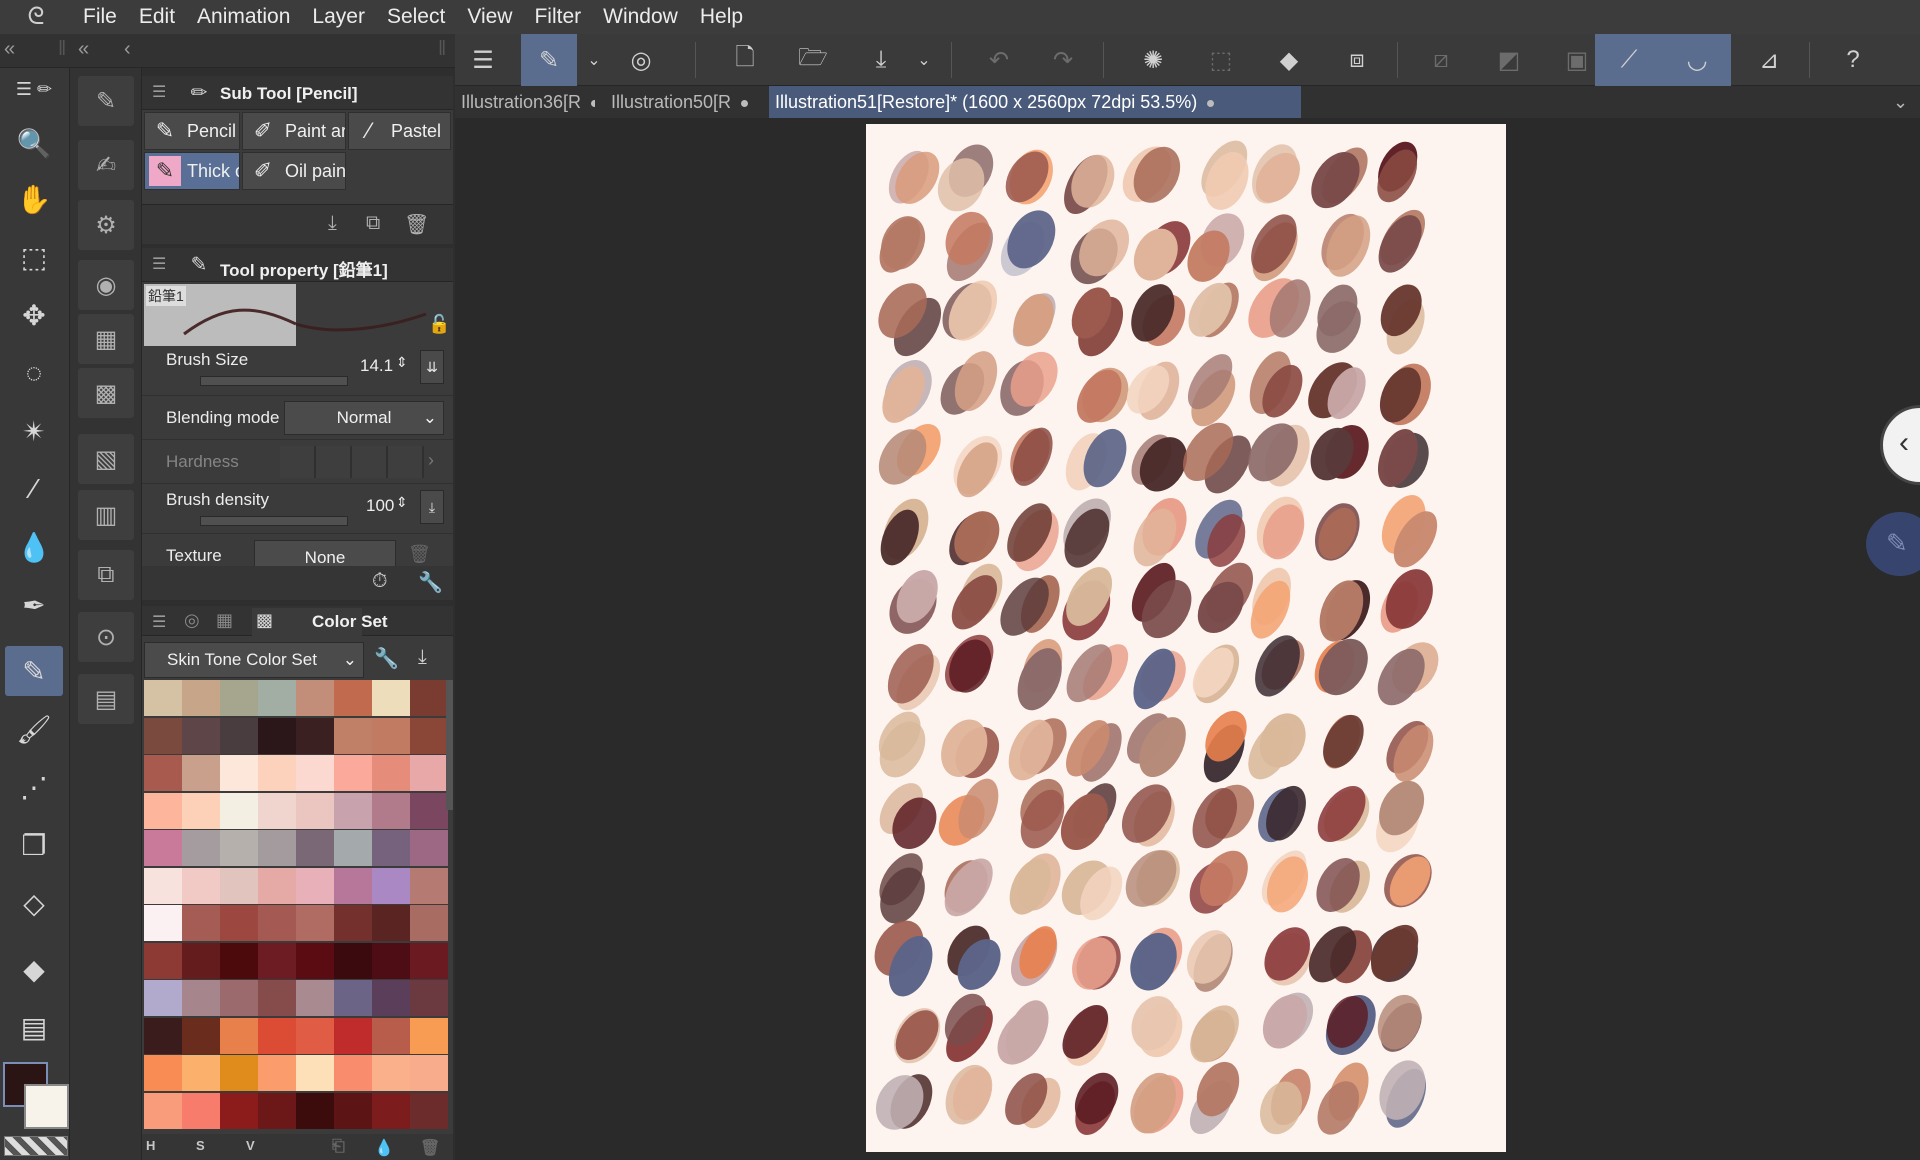  I want to click on brush-density-stepper-icon: ⇕, so click(402, 502).